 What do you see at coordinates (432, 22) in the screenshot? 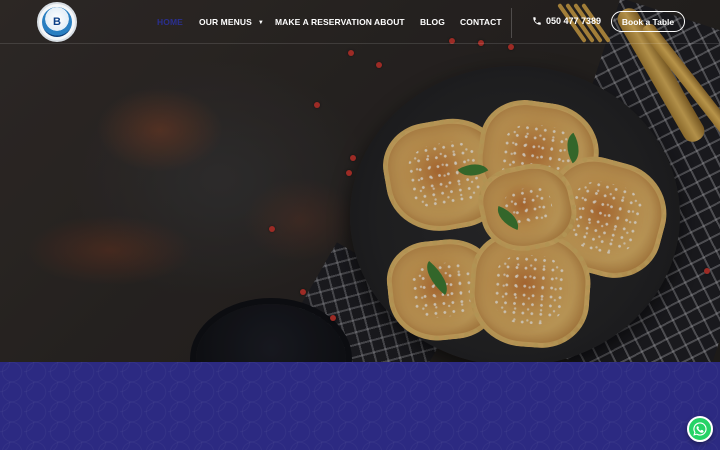
I see `nav-link-blog: BLOG` at bounding box center [432, 22].